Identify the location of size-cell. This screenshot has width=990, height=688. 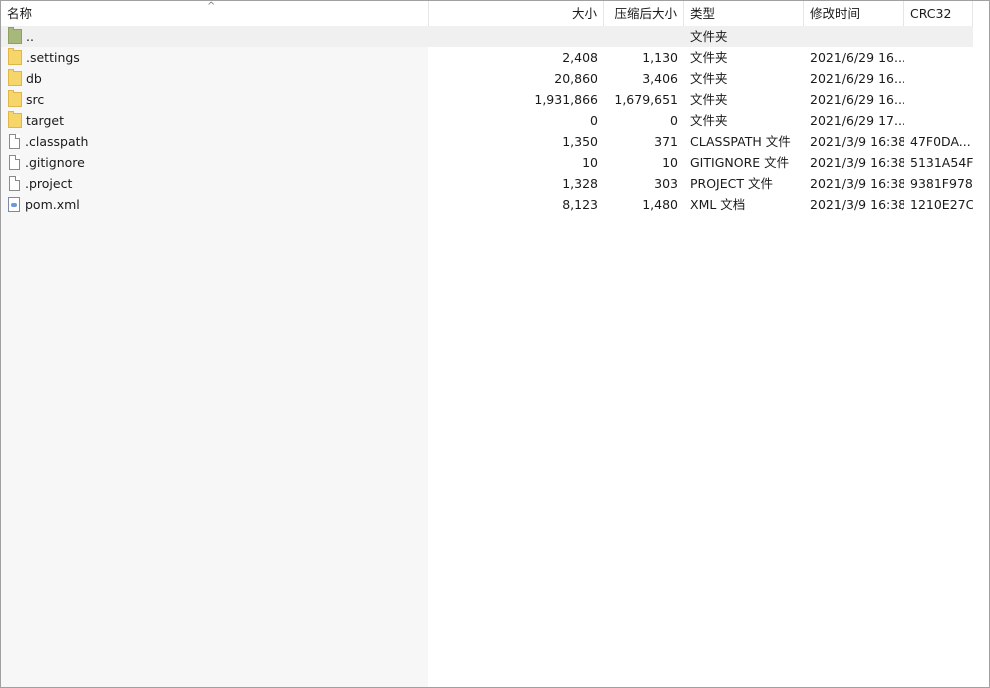
(516, 36).